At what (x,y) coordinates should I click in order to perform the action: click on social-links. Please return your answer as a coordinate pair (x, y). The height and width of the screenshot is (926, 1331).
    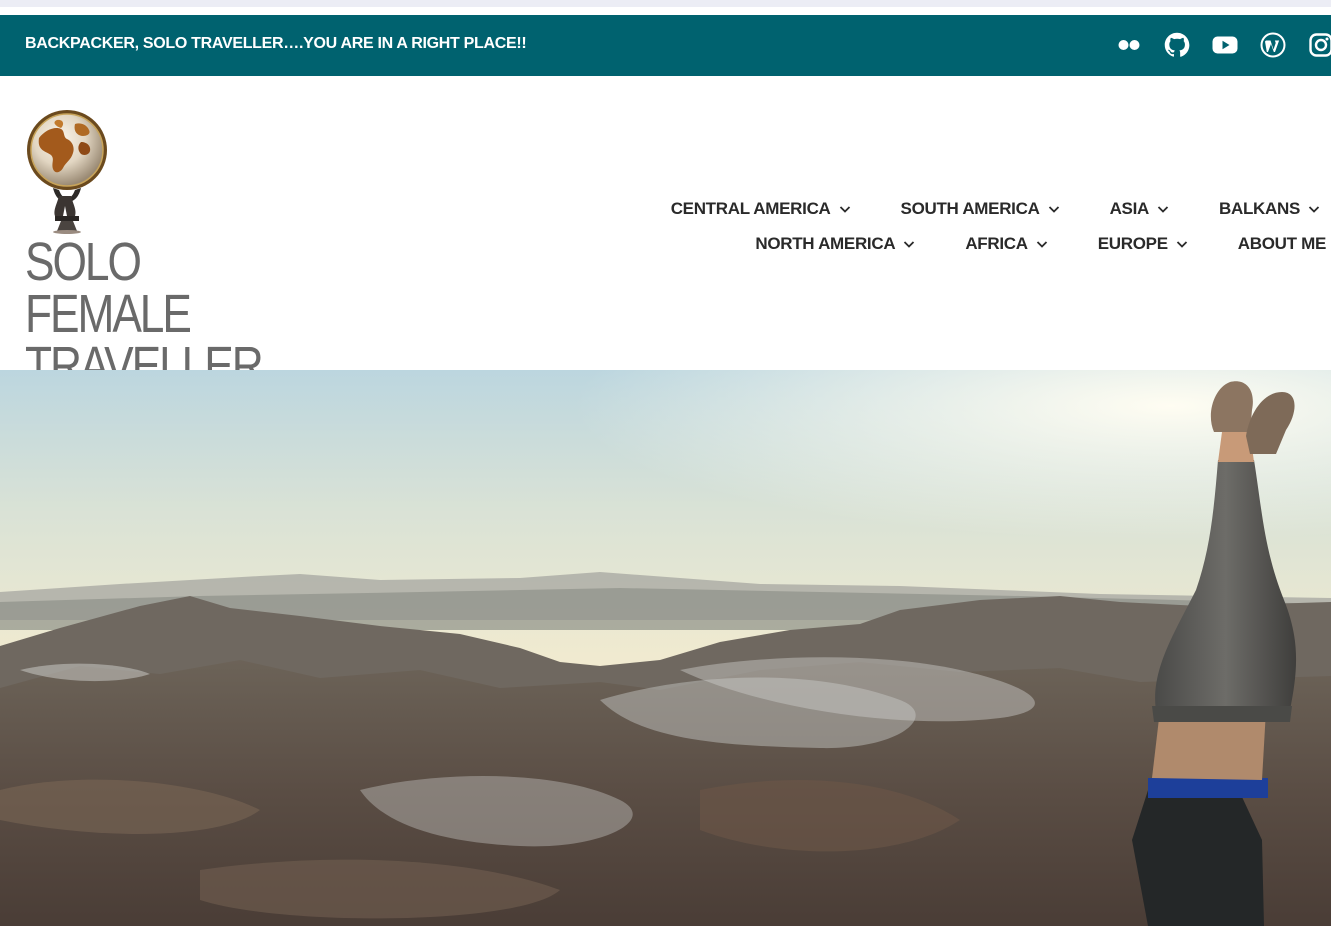
    Looking at the image, I should click on (1223, 45).